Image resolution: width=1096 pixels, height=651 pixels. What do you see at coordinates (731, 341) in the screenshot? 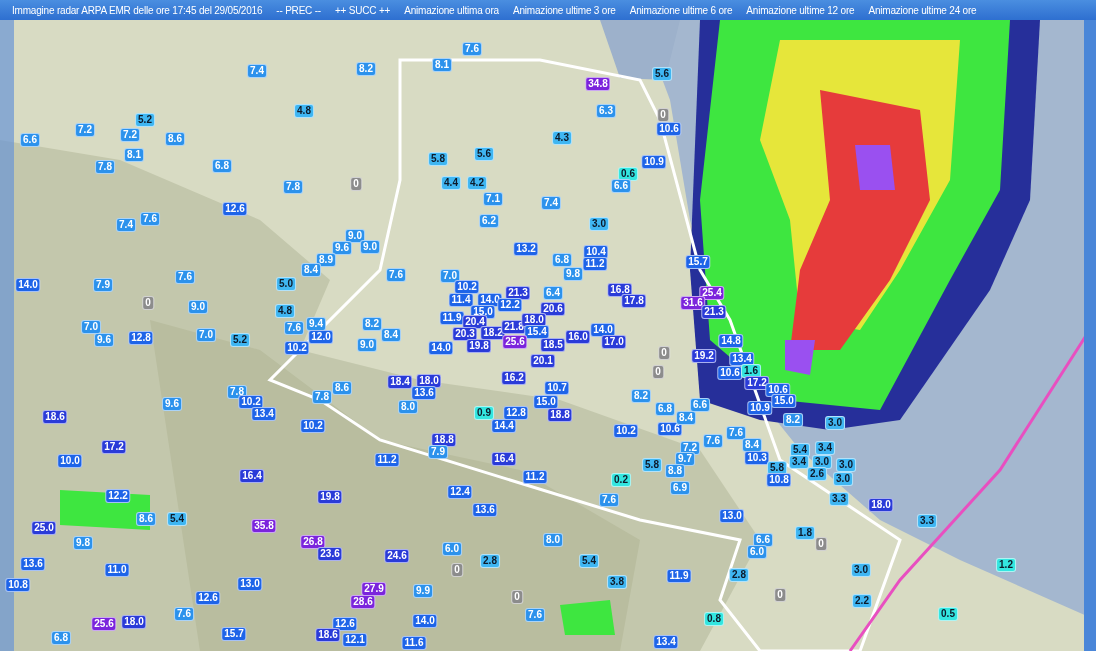
I see `rain-gauge-badge: 14.8` at bounding box center [731, 341].